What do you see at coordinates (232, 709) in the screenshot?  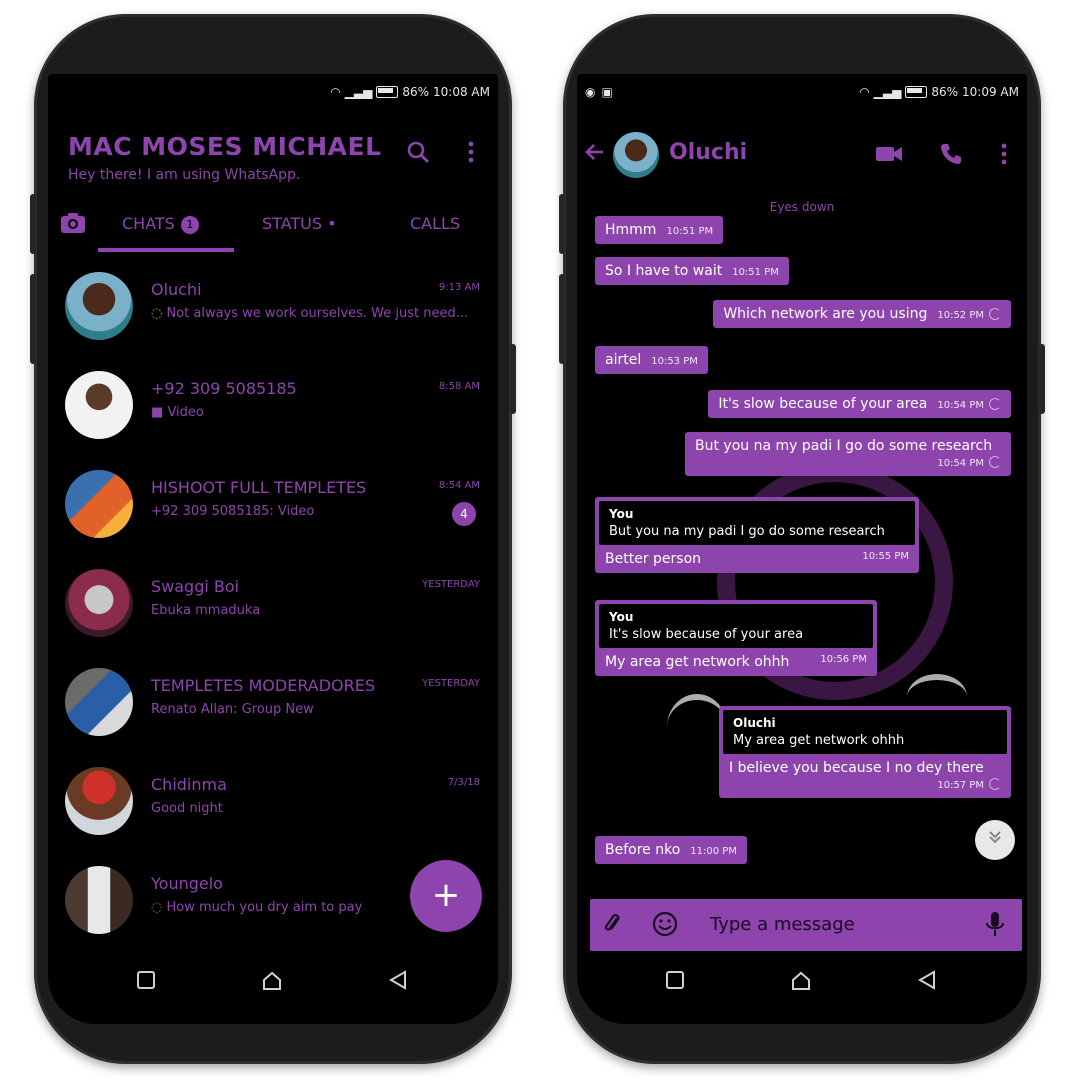 I see `chat-preview: Renato Allan: Group New` at bounding box center [232, 709].